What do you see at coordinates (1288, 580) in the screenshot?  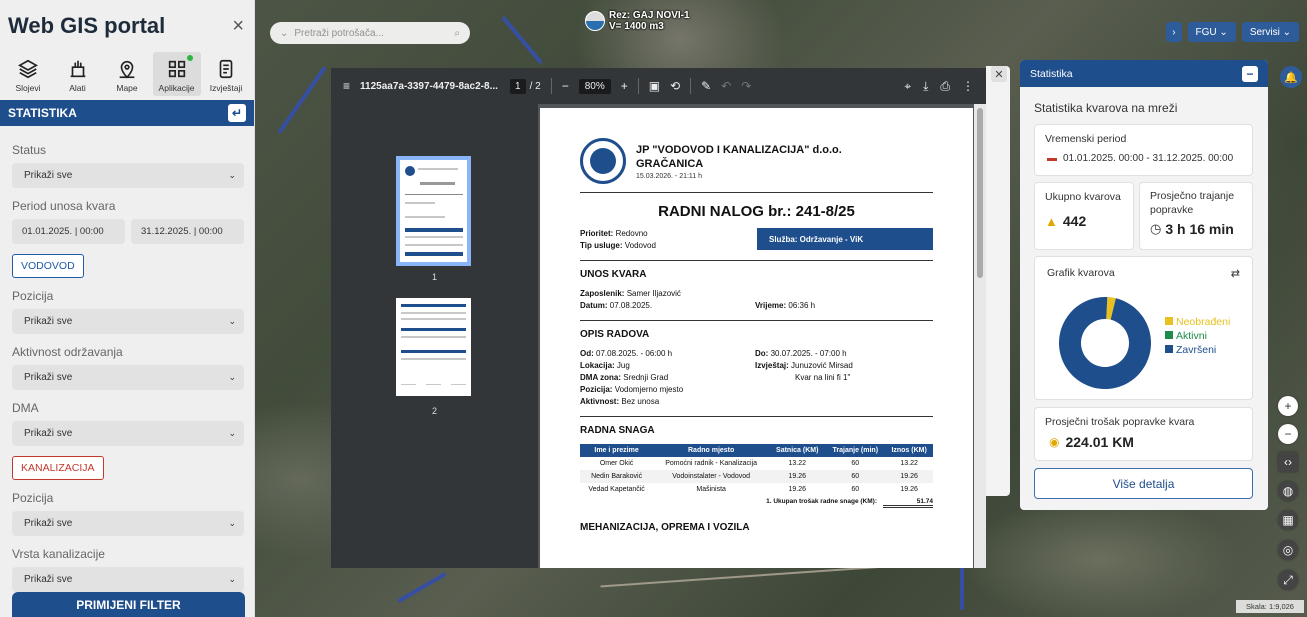 I see `fullscreen-icon: ⤢` at bounding box center [1288, 580].